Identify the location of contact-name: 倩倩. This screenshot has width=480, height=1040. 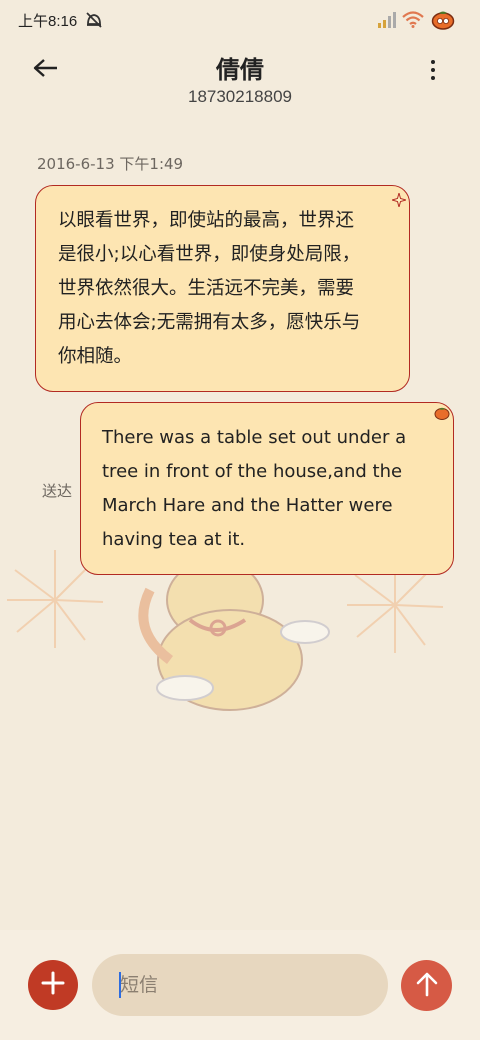
(240, 70).